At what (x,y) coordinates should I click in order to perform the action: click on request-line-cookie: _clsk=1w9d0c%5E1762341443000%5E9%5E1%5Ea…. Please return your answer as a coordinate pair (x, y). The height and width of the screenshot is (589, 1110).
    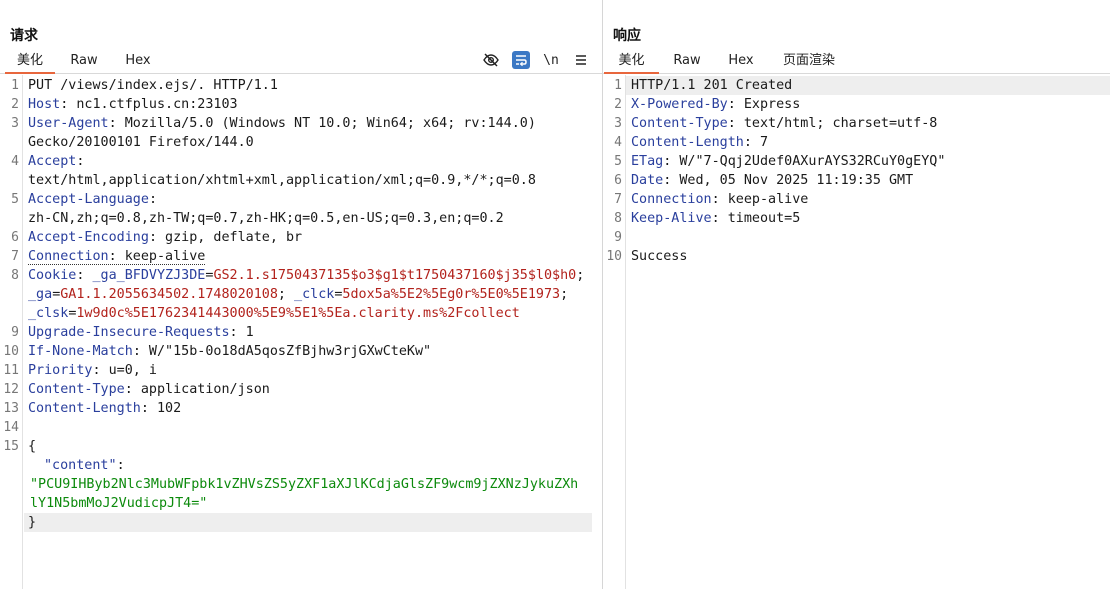
    Looking at the image, I should click on (274, 313).